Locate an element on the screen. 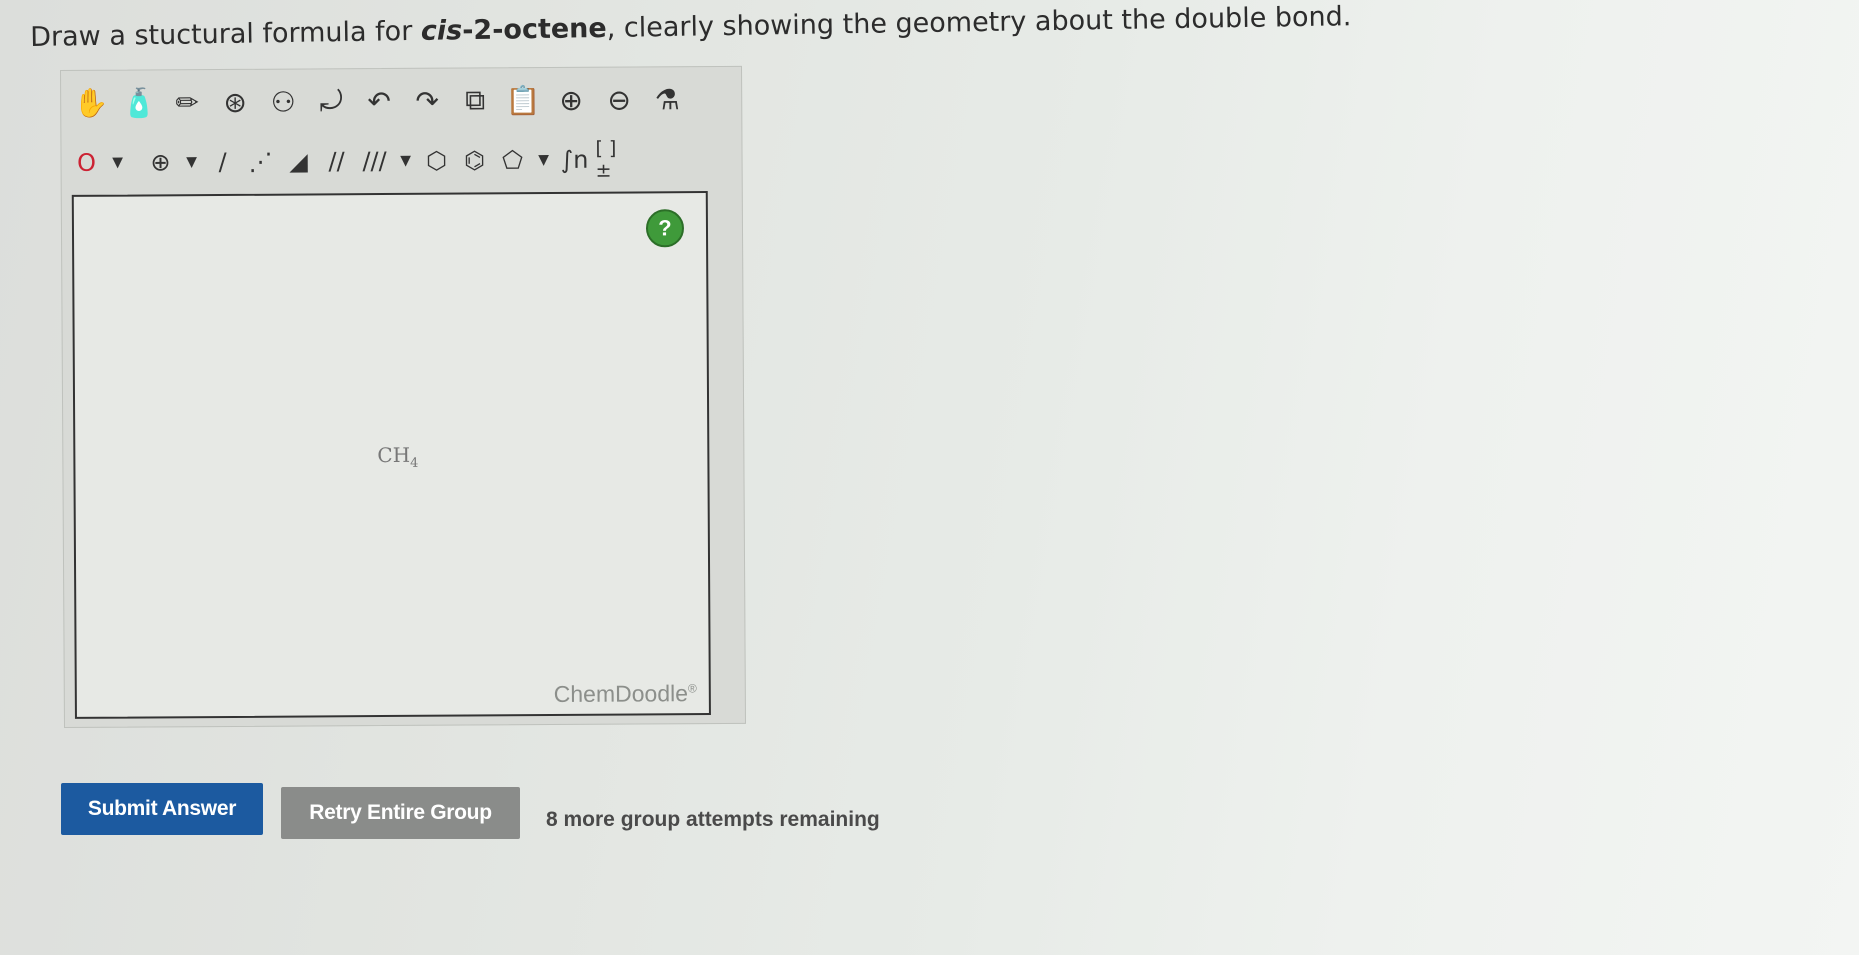 The image size is (1859, 955). copy-icon: ⧉ is located at coordinates (475, 100).